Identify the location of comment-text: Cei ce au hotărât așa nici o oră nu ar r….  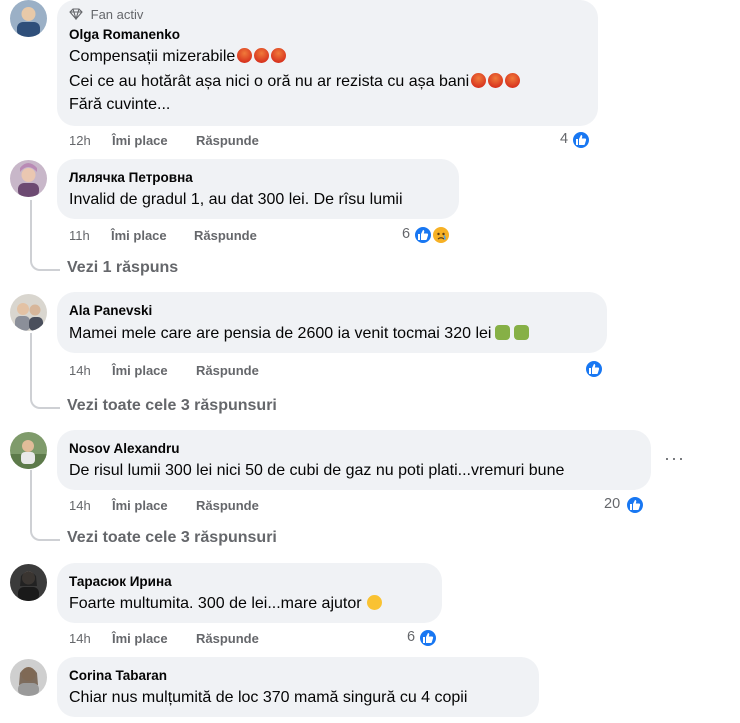
(295, 81).